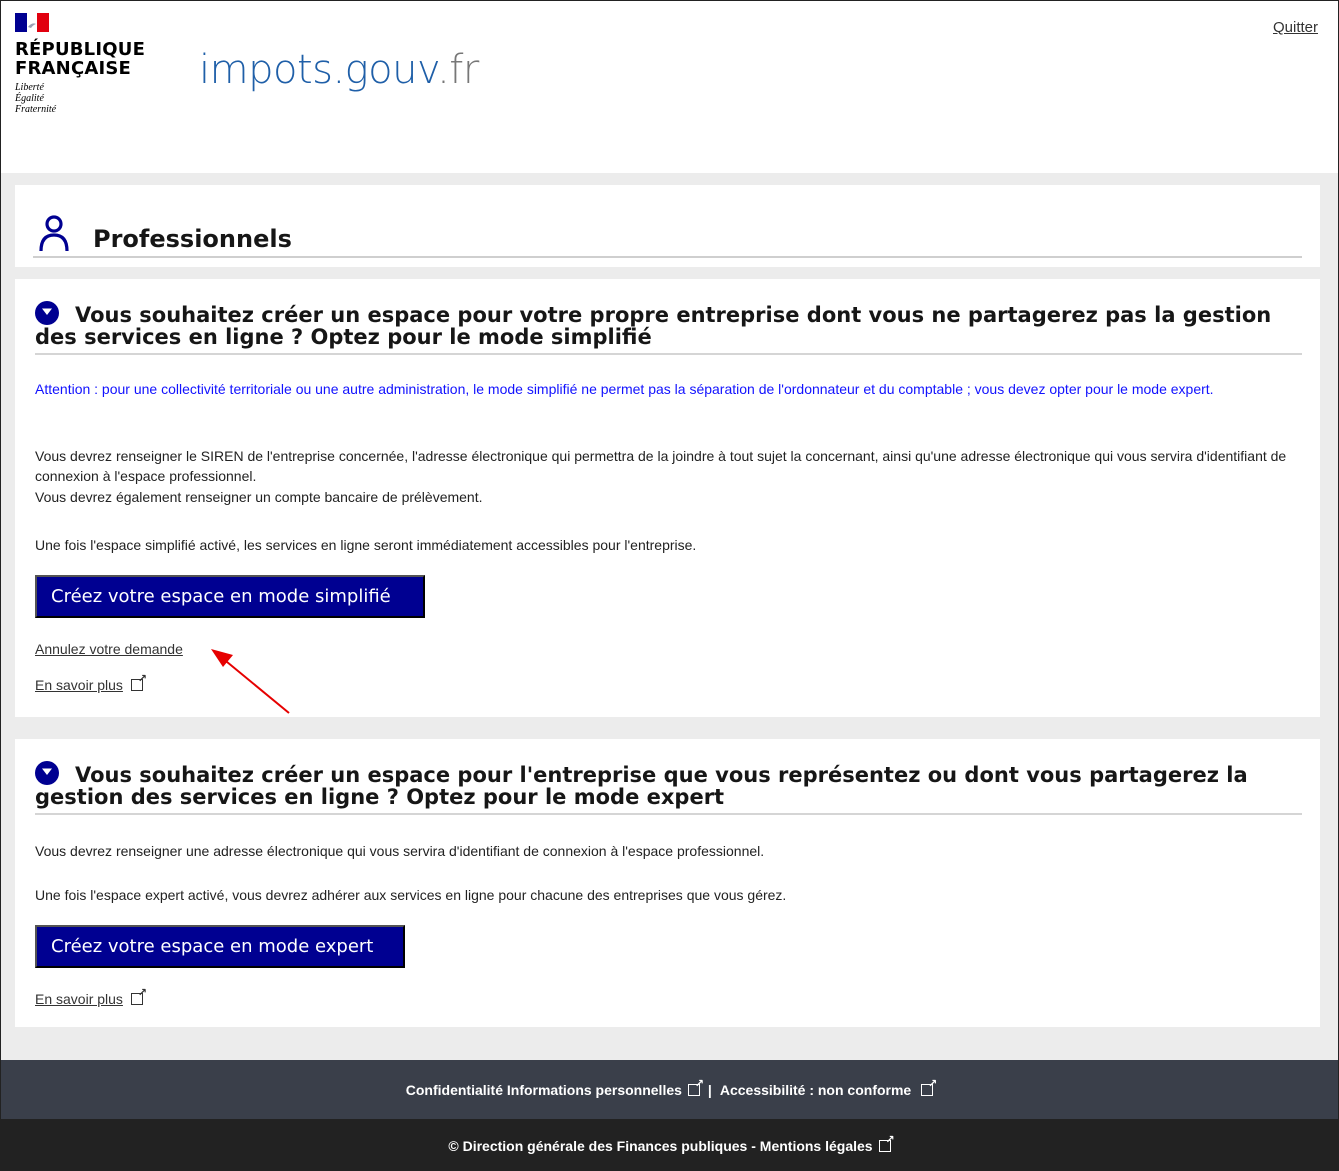 The width and height of the screenshot is (1339, 1171). I want to click on page-title: Professionnels, so click(192, 239).